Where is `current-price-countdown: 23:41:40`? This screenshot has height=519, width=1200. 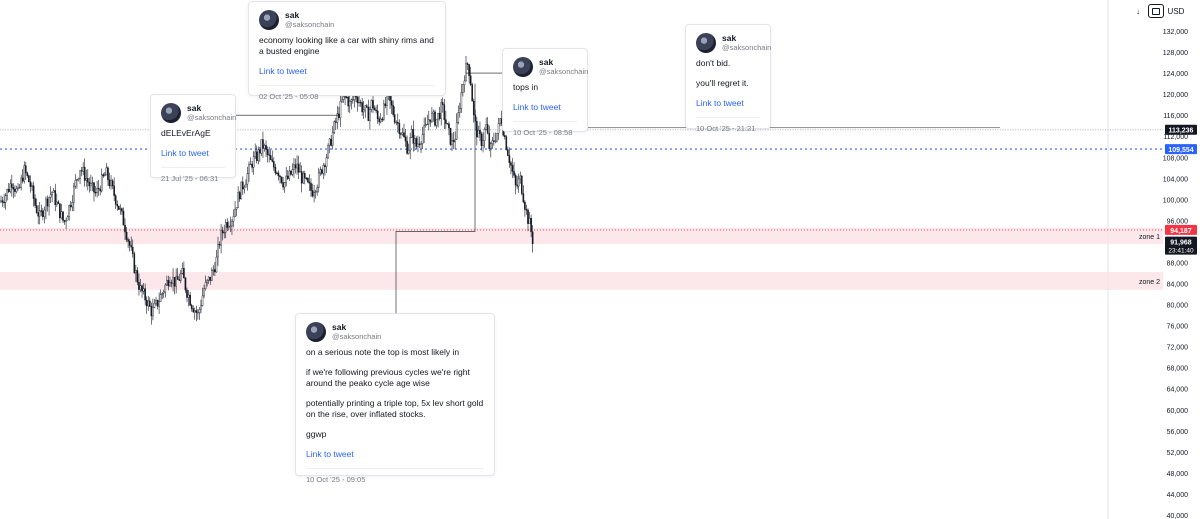 current-price-countdown: 23:41:40 is located at coordinates (1181, 251).